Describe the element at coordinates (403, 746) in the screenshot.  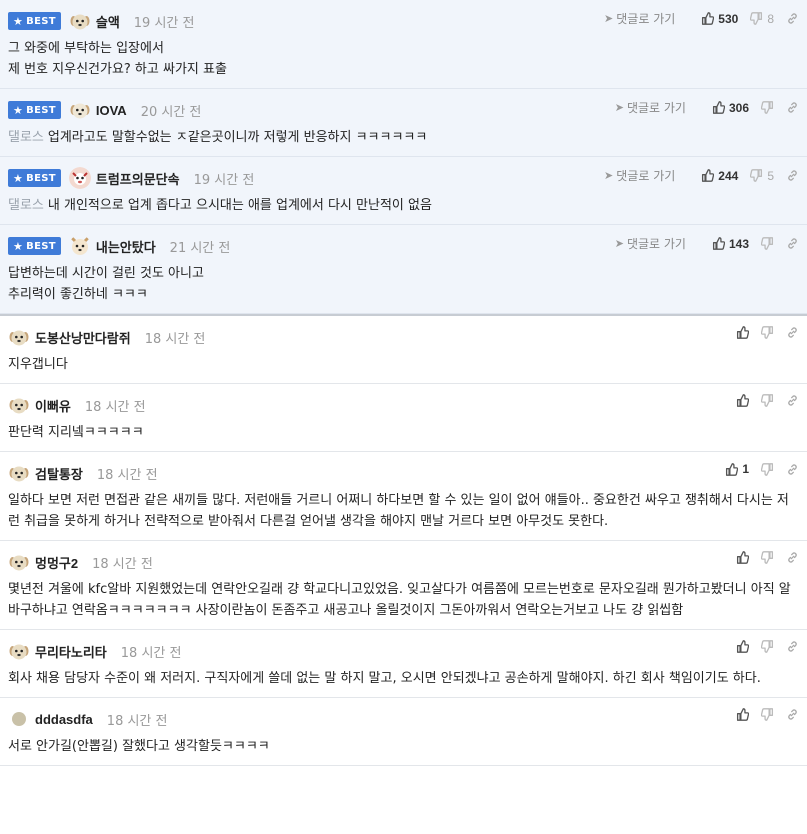
I see `comment-body: 서로 안가길(안뽑길) 잘했다고 생각할듯ㅋㅋㅋㅋ` at that location.